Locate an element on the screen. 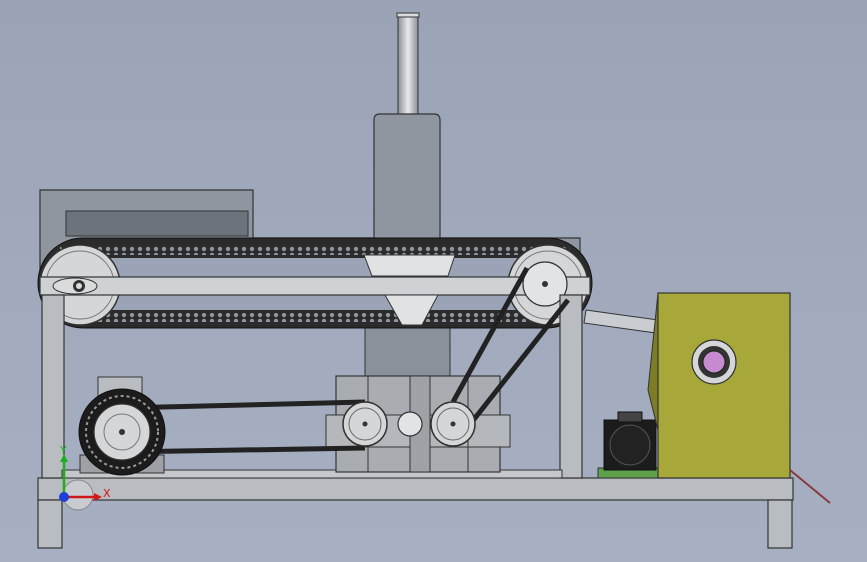 This screenshot has height=562, width=867. left-shaft-bearing is located at coordinates (75, 286).